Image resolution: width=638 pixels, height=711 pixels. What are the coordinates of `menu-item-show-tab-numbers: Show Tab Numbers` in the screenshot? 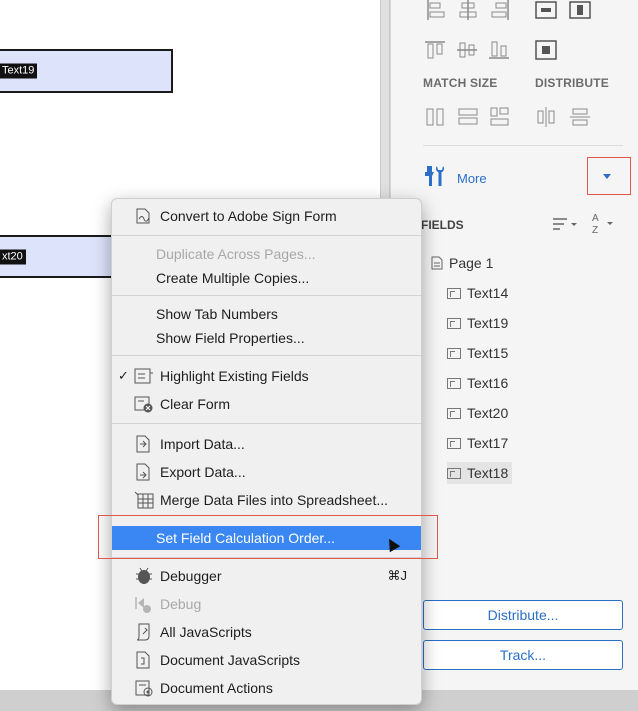 It's located at (266, 314).